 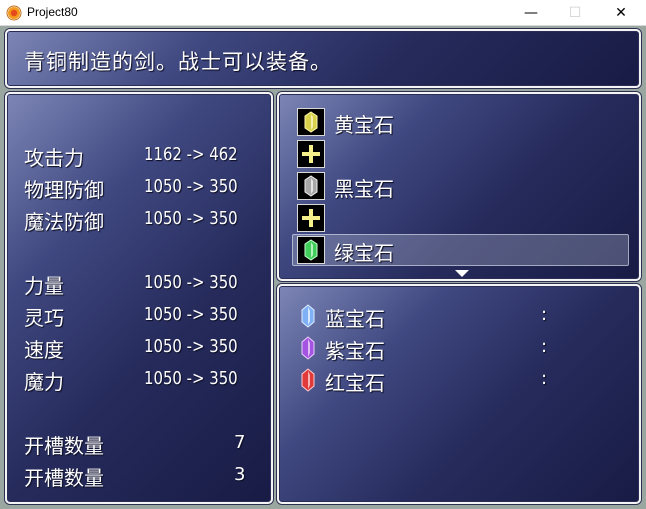 What do you see at coordinates (240, 474) in the screenshot?
I see `slot-count-value: 3` at bounding box center [240, 474].